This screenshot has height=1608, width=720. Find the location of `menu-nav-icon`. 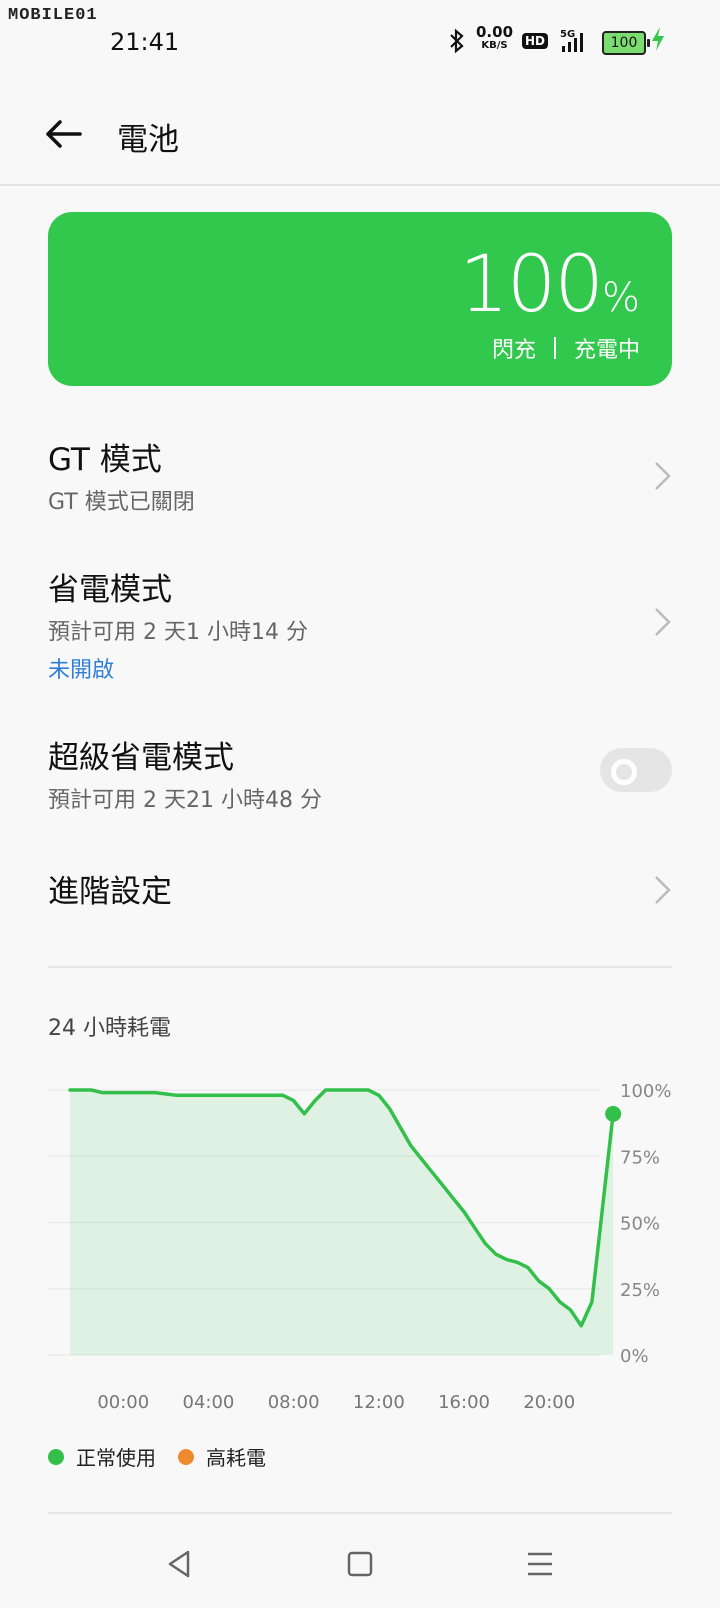

menu-nav-icon is located at coordinates (540, 1564).